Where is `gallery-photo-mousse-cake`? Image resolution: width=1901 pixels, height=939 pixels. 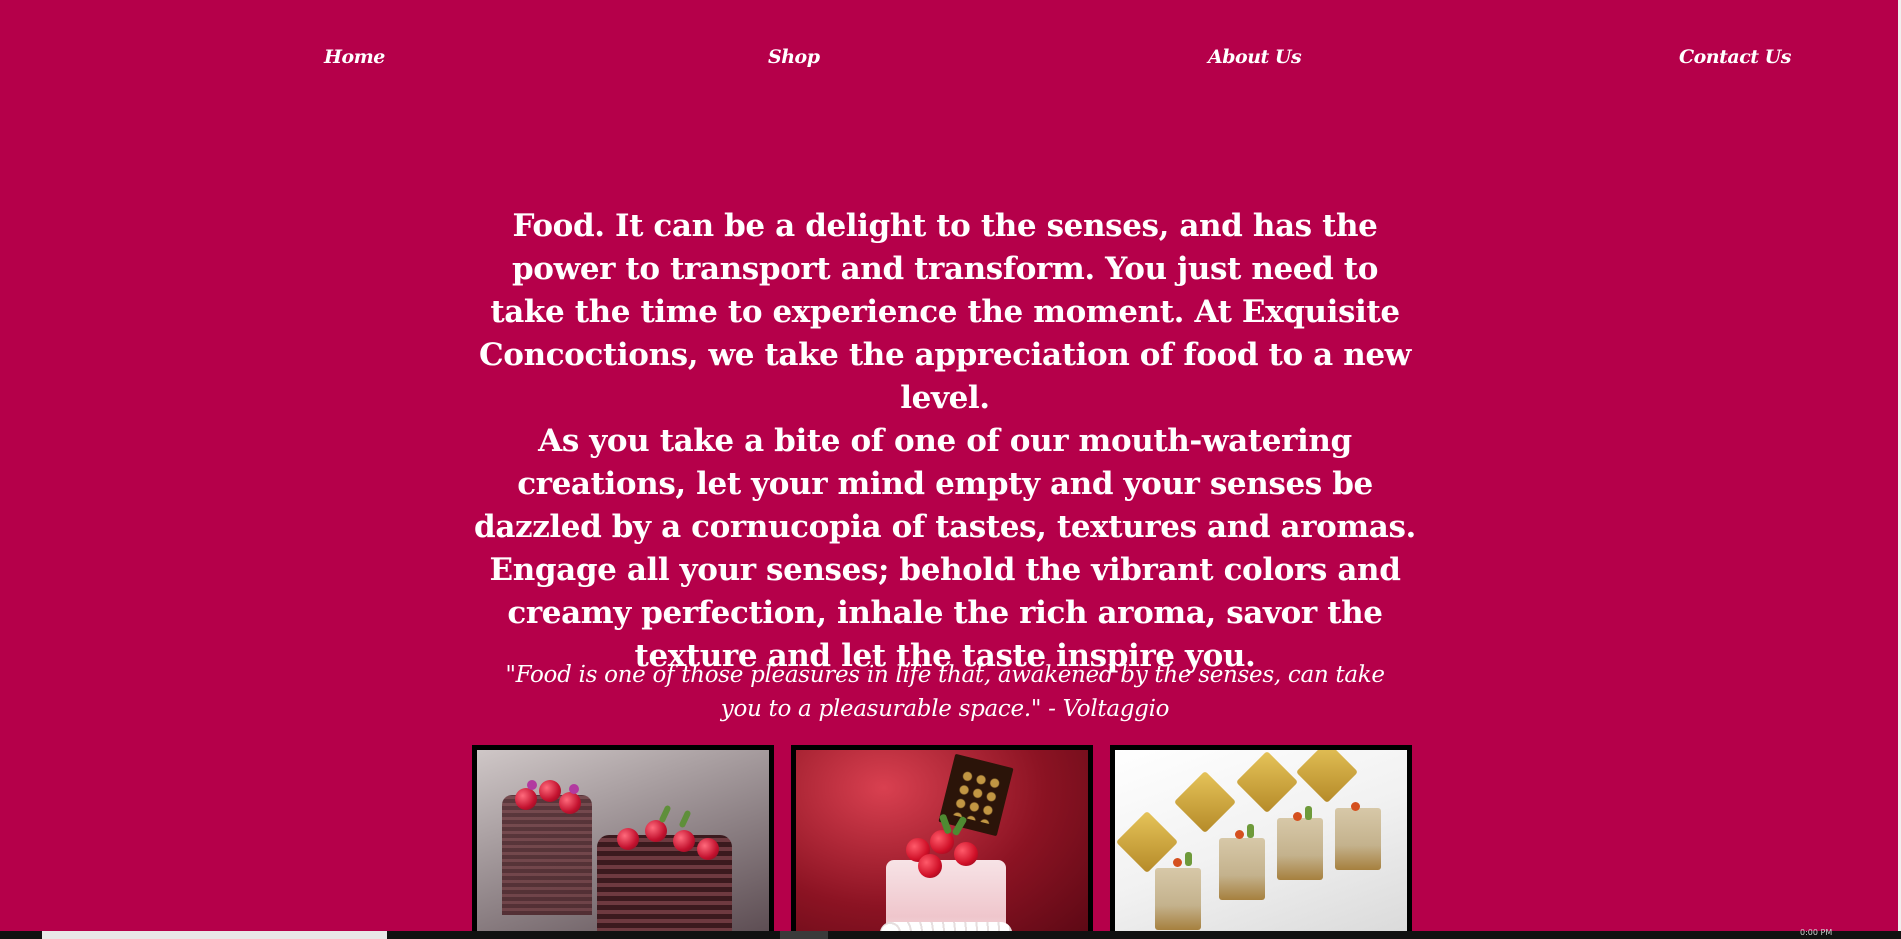 gallery-photo-mousse-cake is located at coordinates (942, 838).